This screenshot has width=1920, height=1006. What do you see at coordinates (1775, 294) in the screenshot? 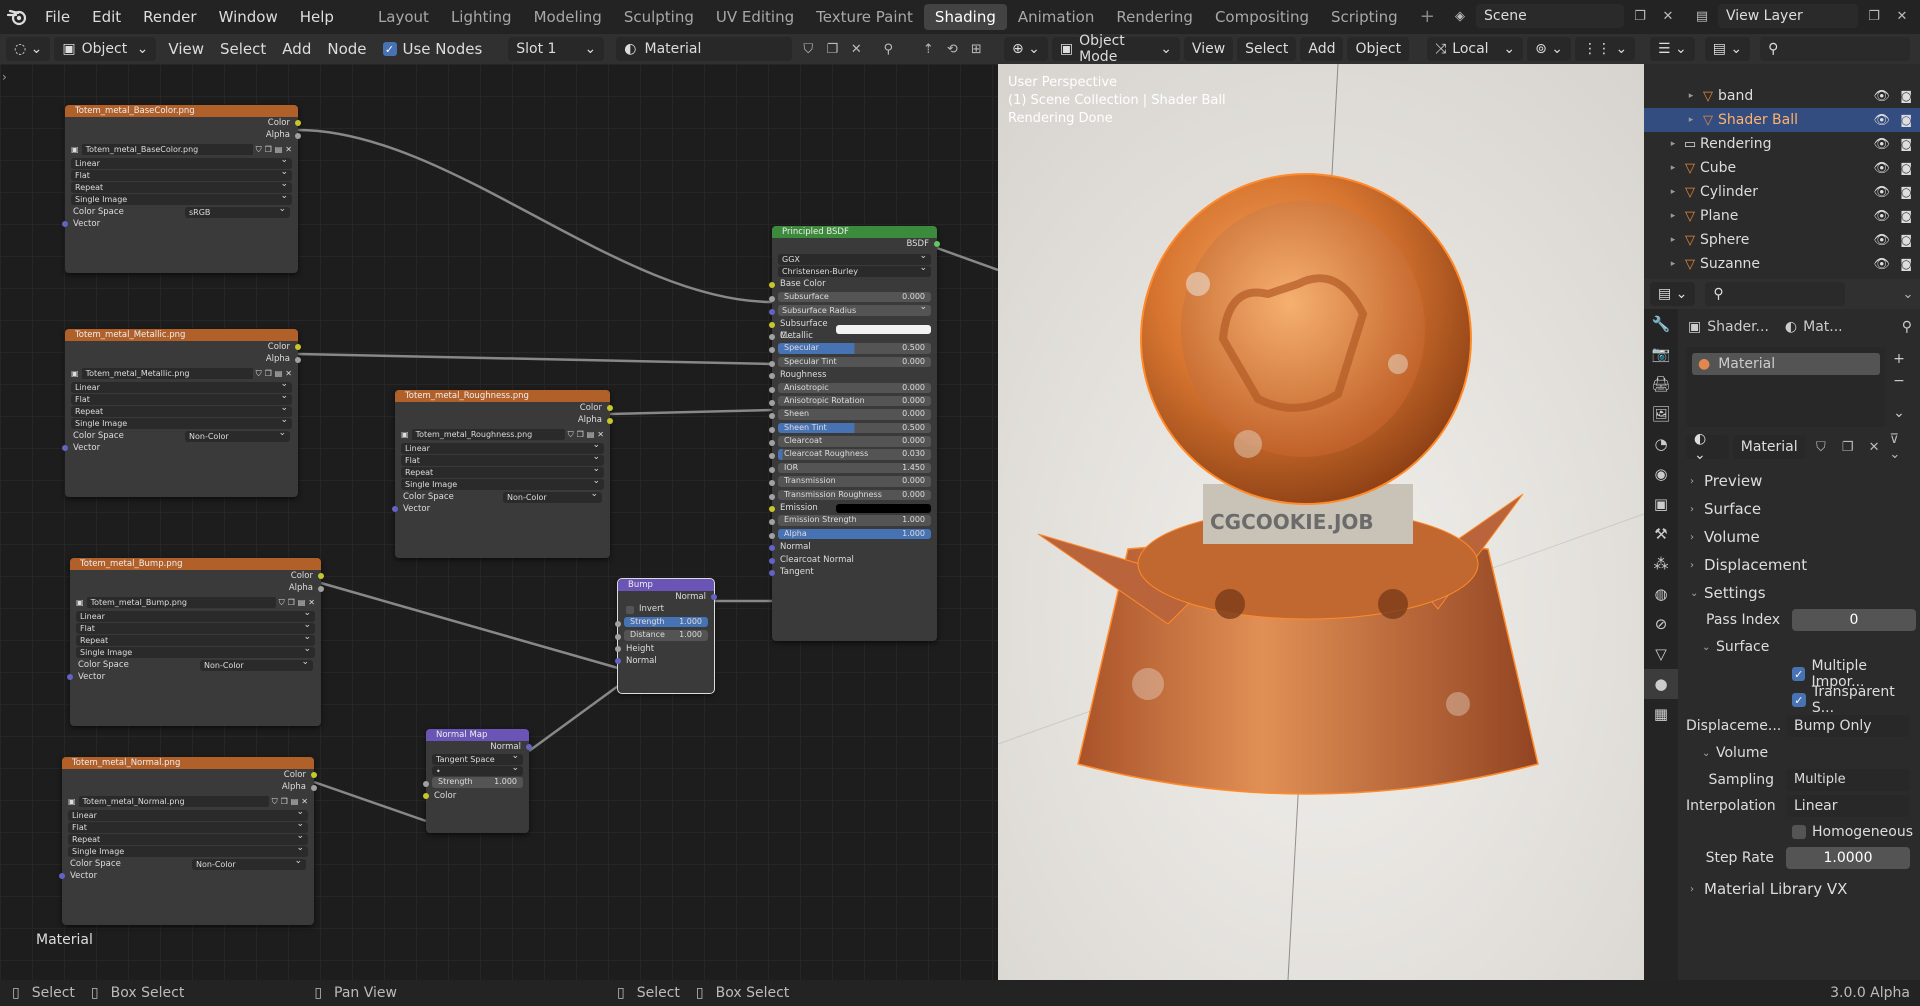
I see `properties-search: ⚲` at bounding box center [1775, 294].